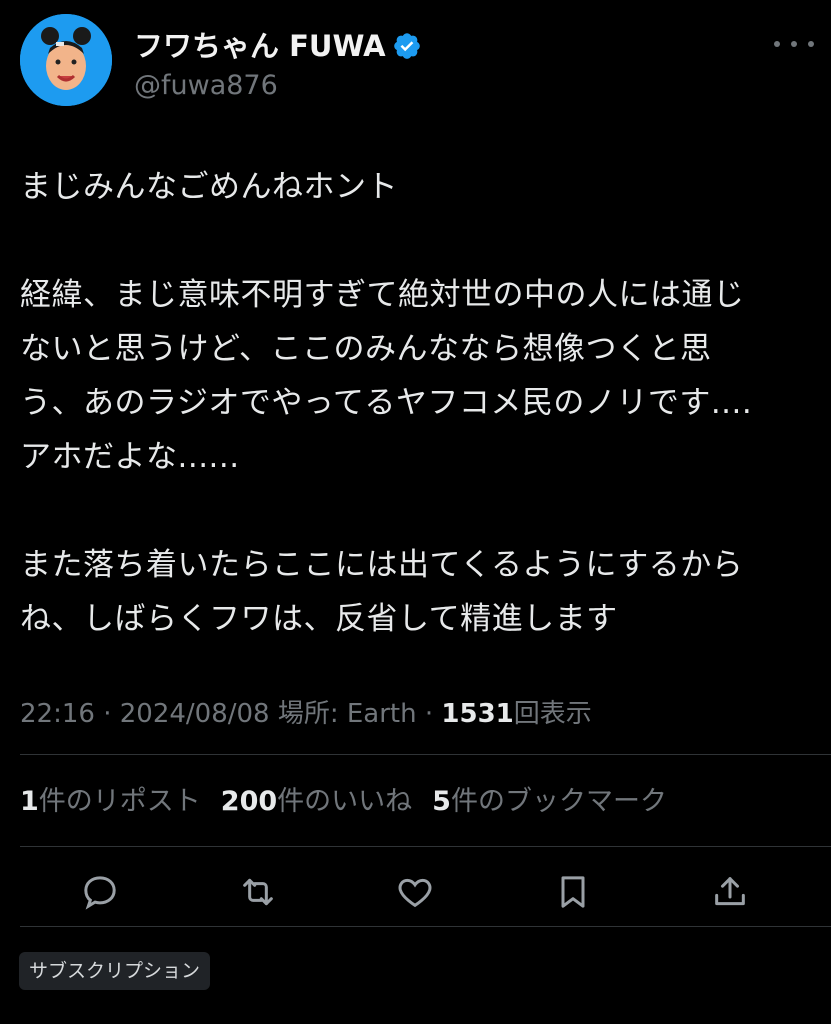 This screenshot has height=1024, width=831. I want to click on reposts-stat: 1件のリポスト, so click(110, 802).